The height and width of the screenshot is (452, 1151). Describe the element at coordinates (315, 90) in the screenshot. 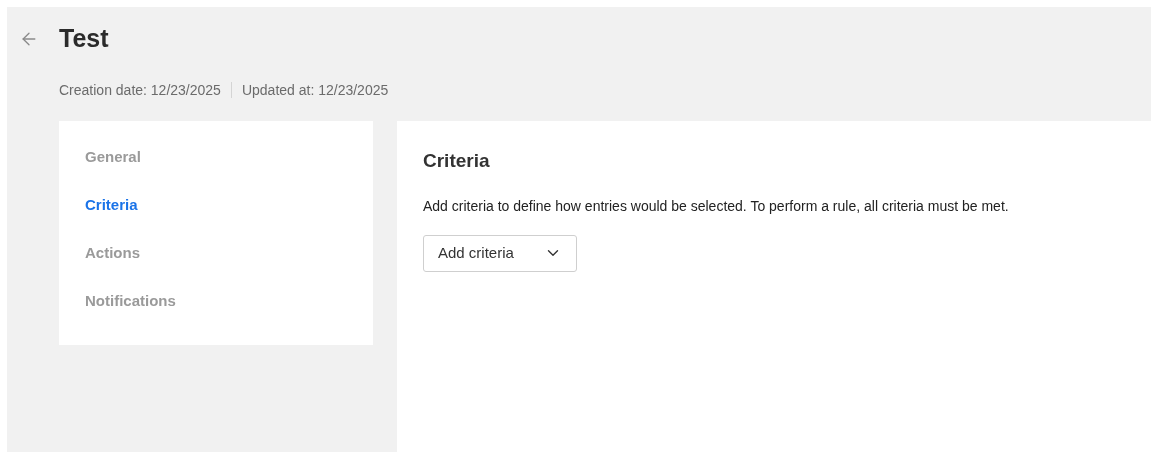

I see `updated-date: Updated at: 12/23/2025` at that location.